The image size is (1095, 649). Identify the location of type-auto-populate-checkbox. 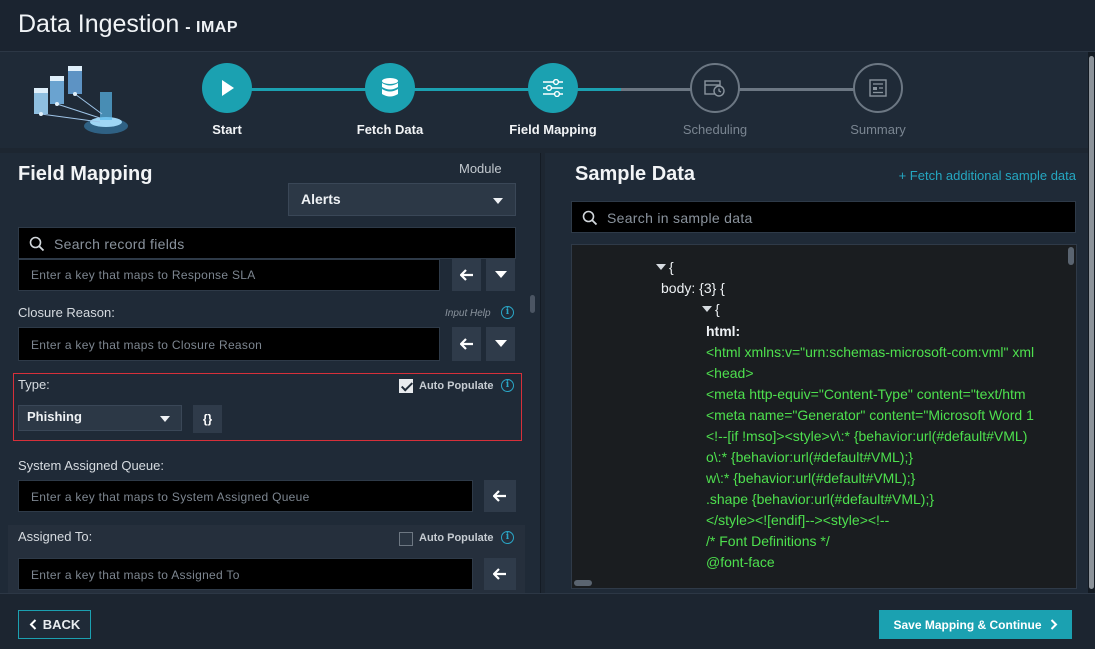
(406, 386).